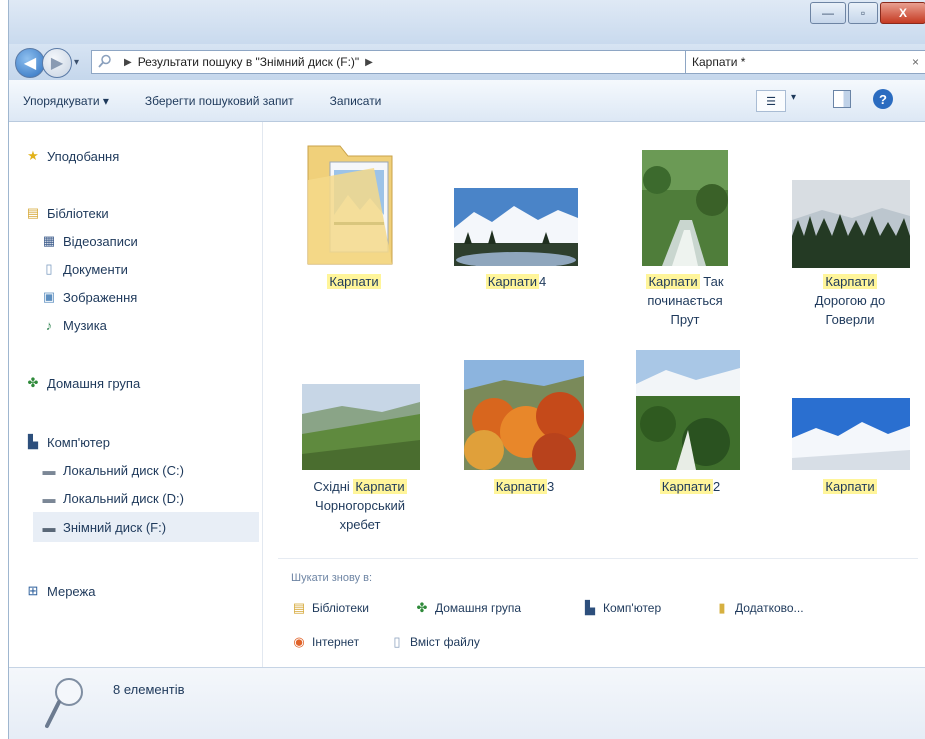 The height and width of the screenshot is (739, 925). Describe the element at coordinates (78, 213) in the screenshot. I see `sidebar-item-label: Бібліотеки` at that location.